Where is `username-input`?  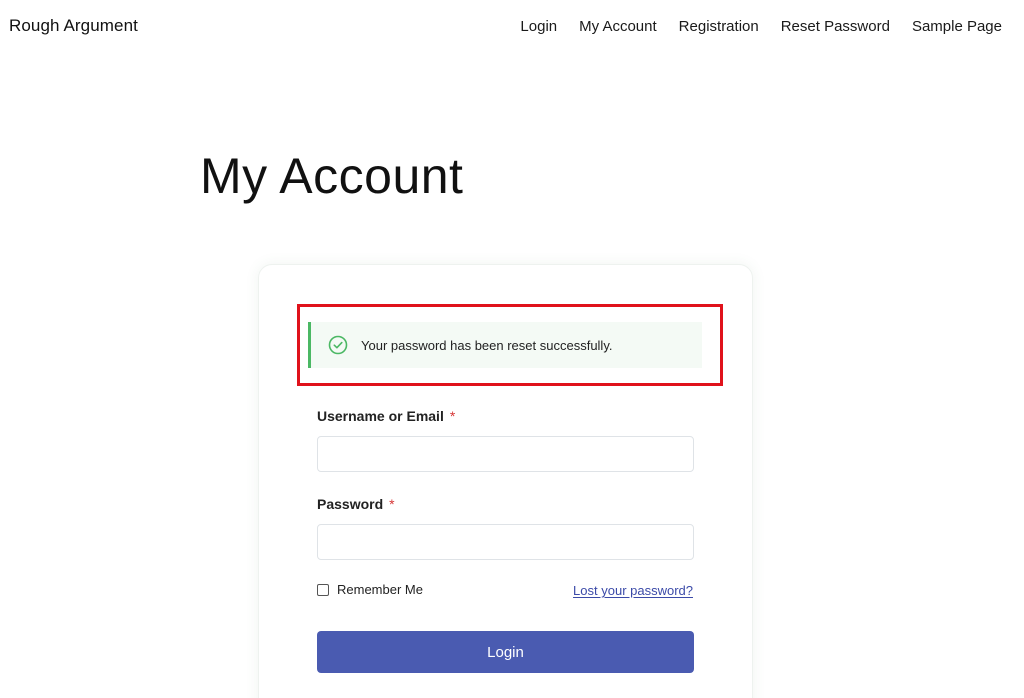
username-input is located at coordinates (505, 454).